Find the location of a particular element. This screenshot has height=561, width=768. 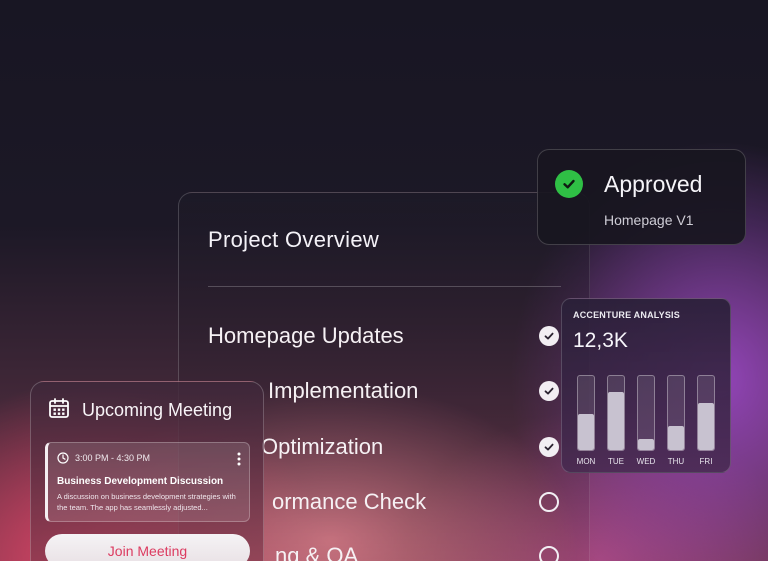

task-item-performance-check: ormance Check is located at coordinates (415, 502).